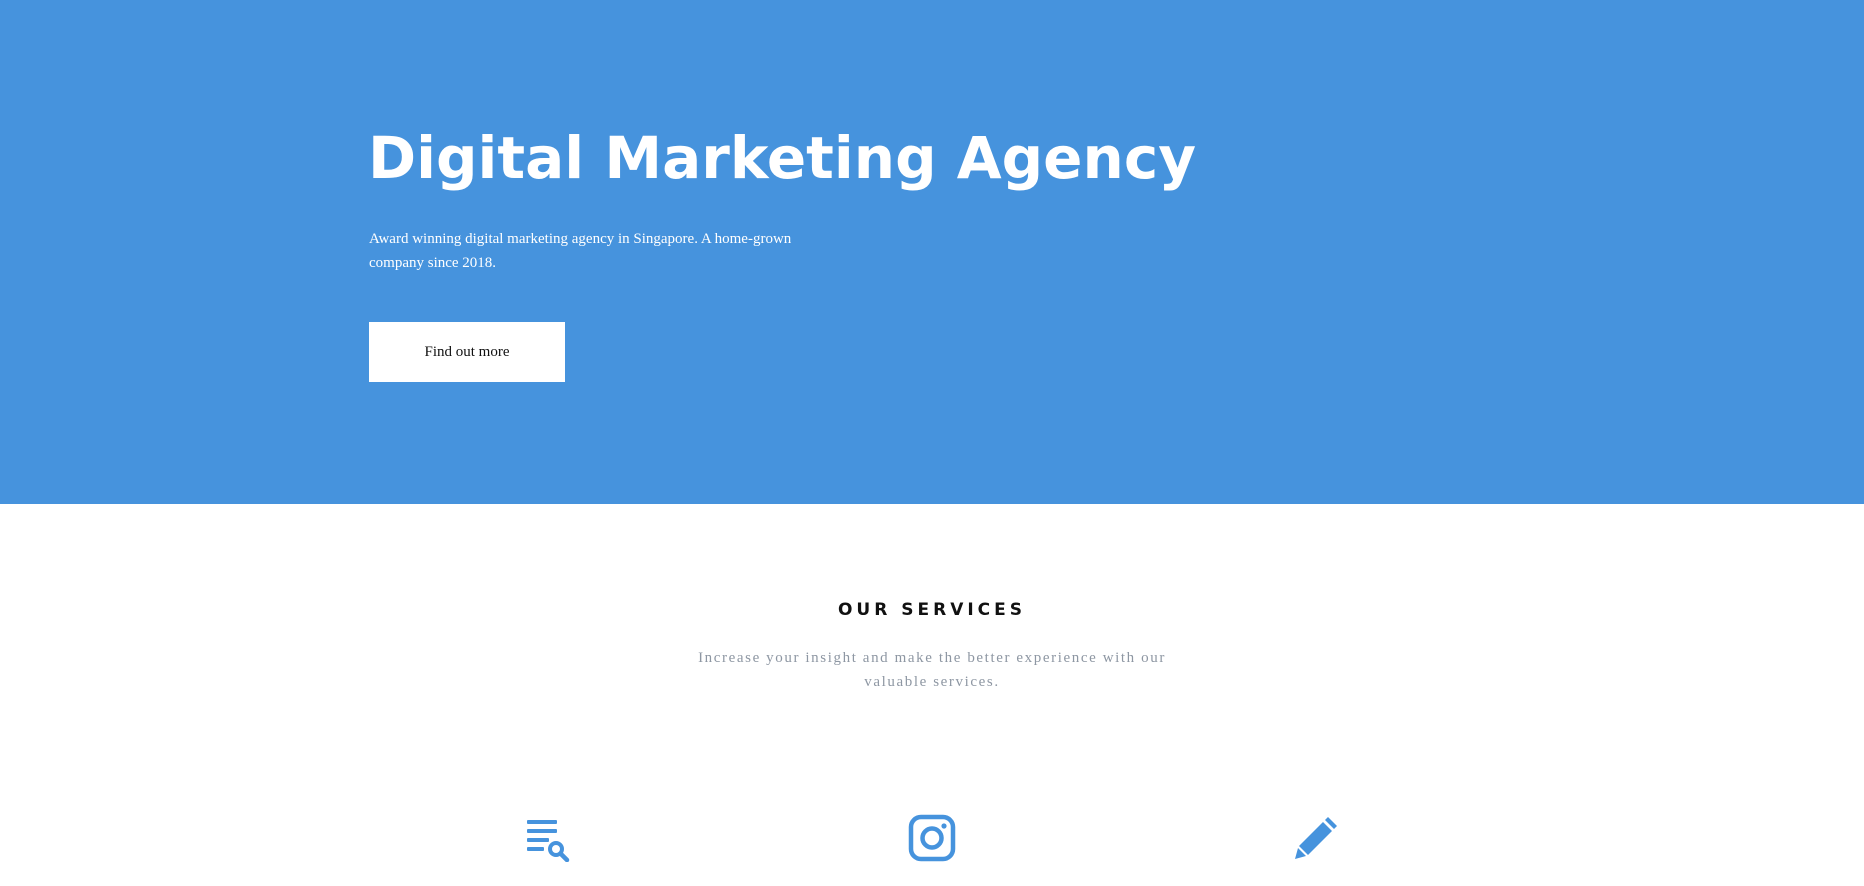 The width and height of the screenshot is (1864, 886). What do you see at coordinates (1316, 838) in the screenshot?
I see `pencil-icon` at bounding box center [1316, 838].